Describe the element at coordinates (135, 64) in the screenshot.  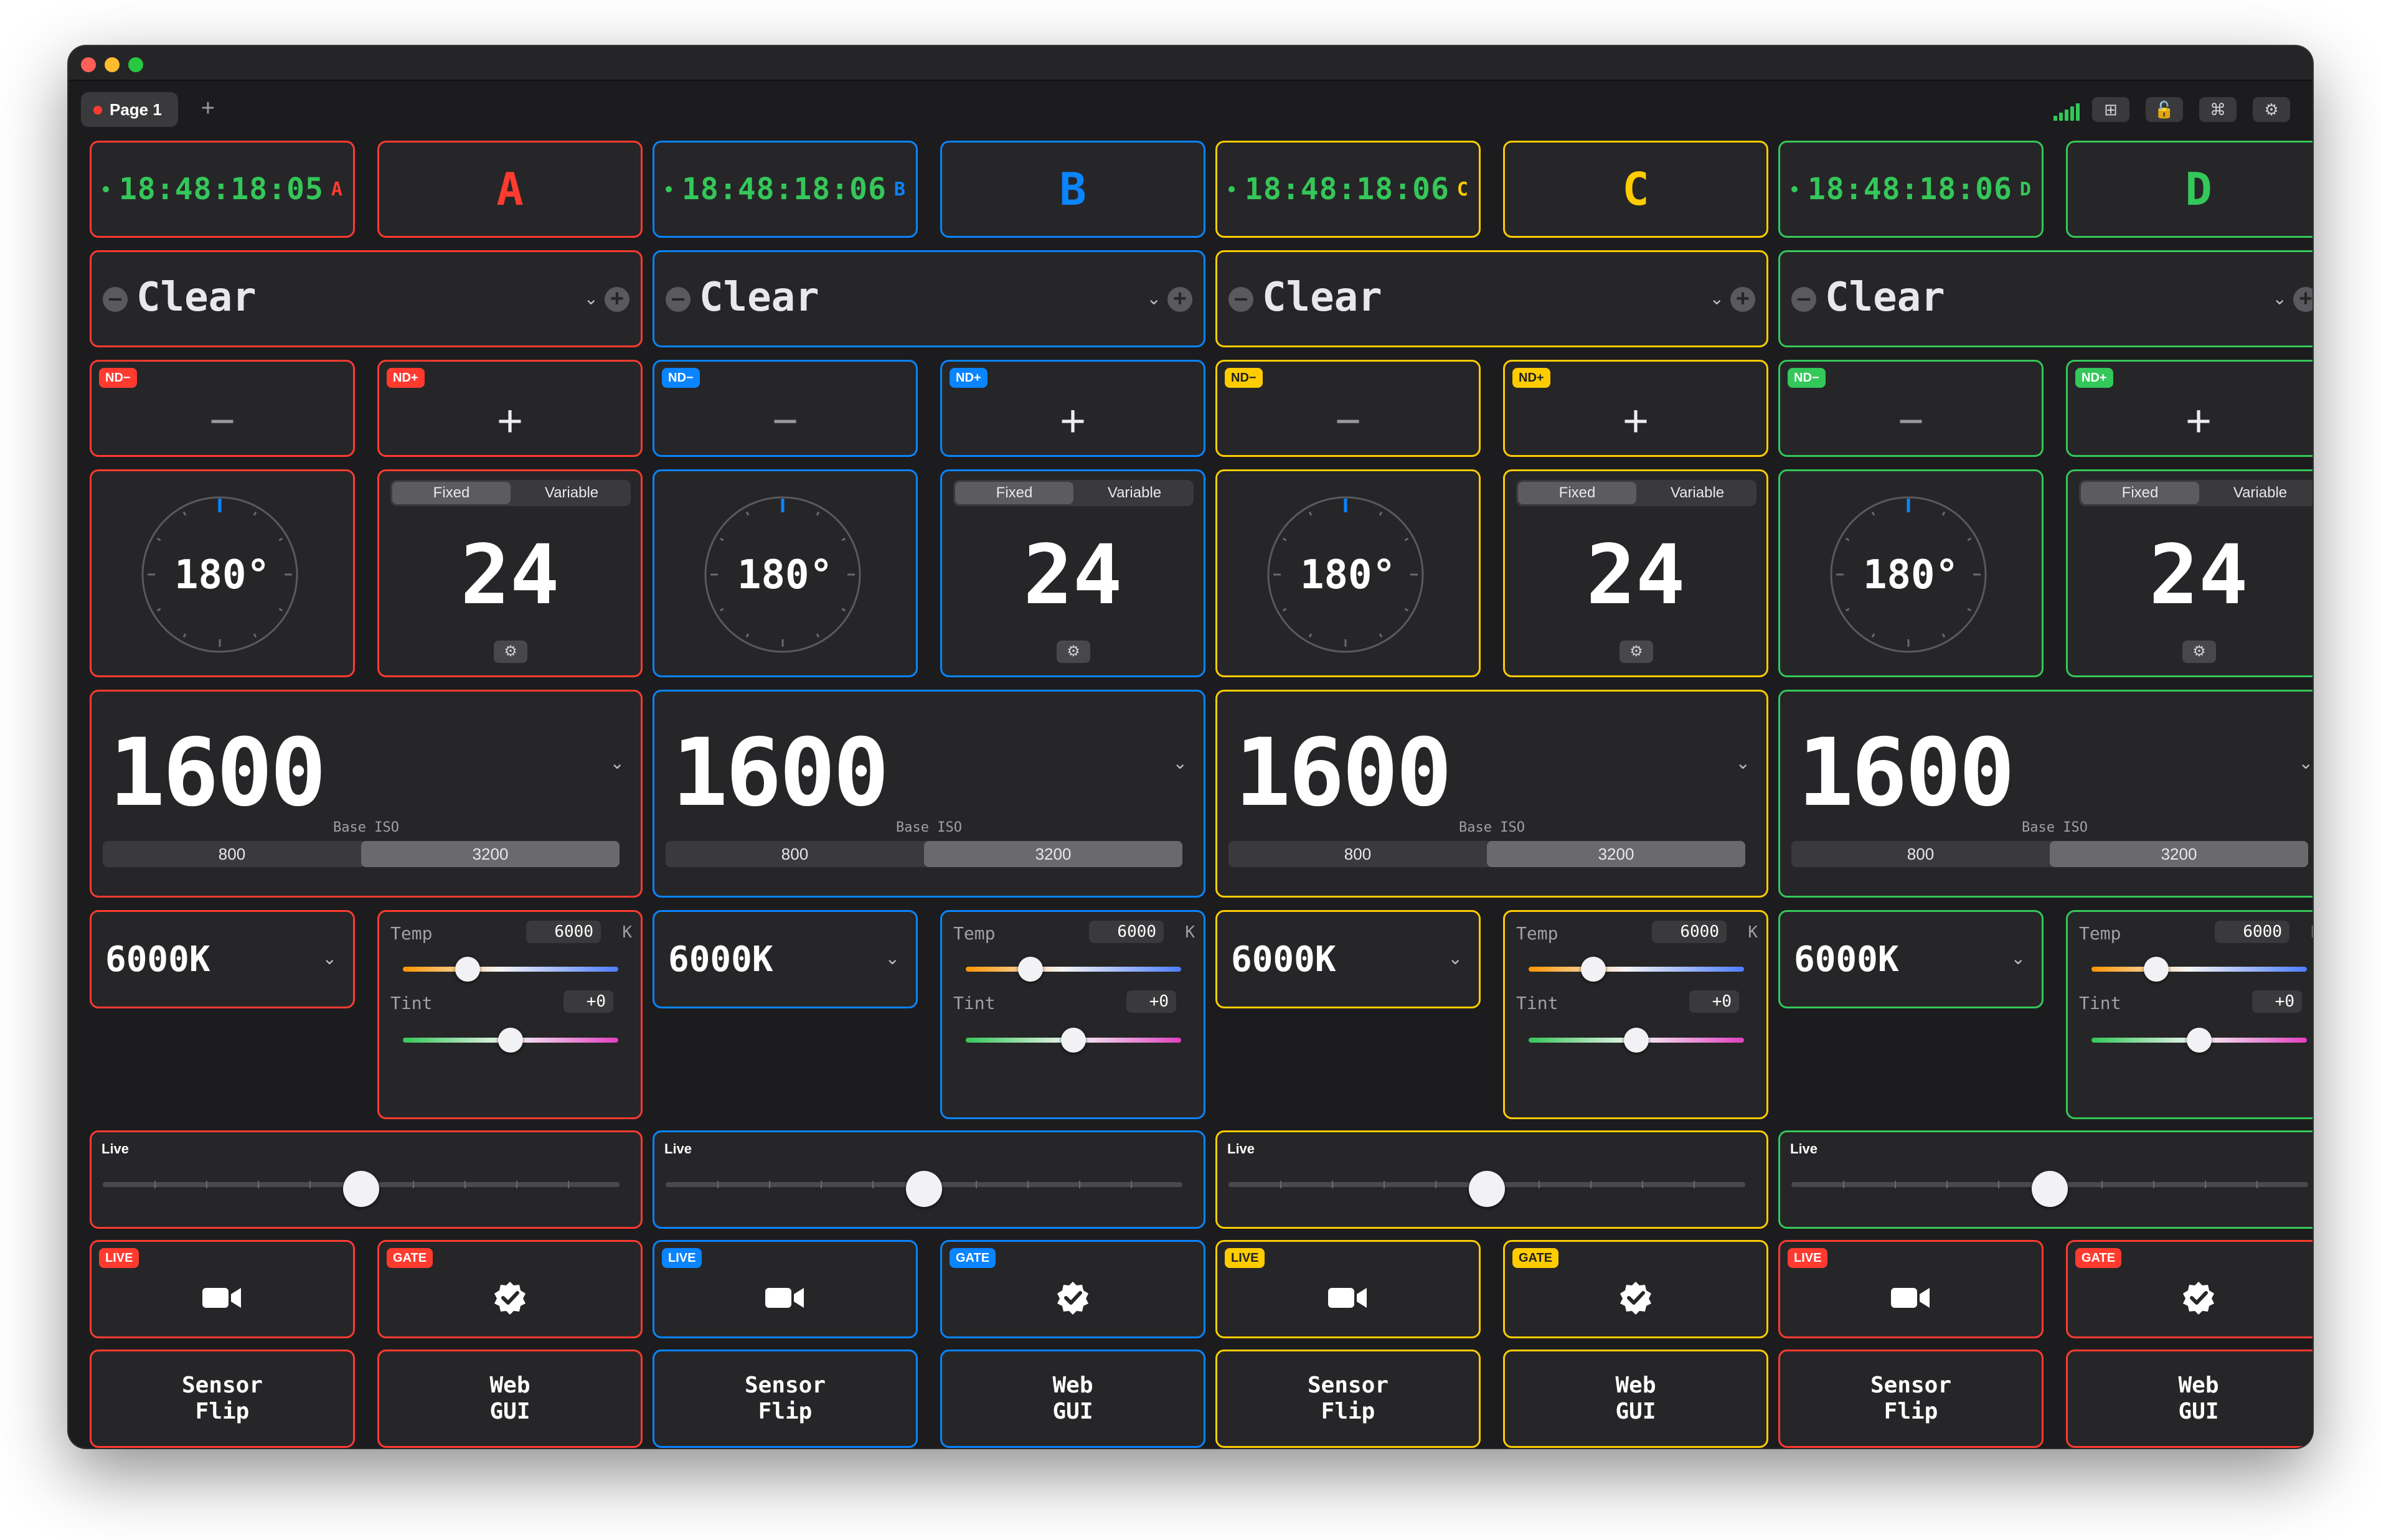
I see `zoom-window-button` at that location.